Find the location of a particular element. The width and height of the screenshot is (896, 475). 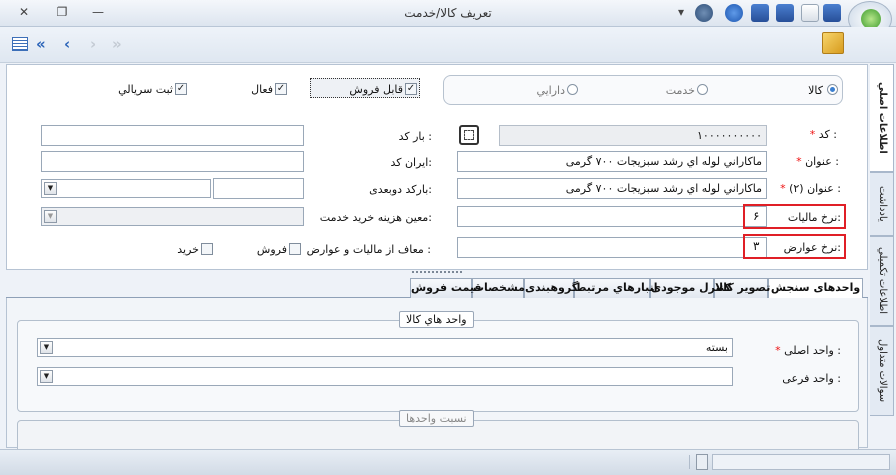

sellable-checkbox: ✓ is located at coordinates (411, 89).